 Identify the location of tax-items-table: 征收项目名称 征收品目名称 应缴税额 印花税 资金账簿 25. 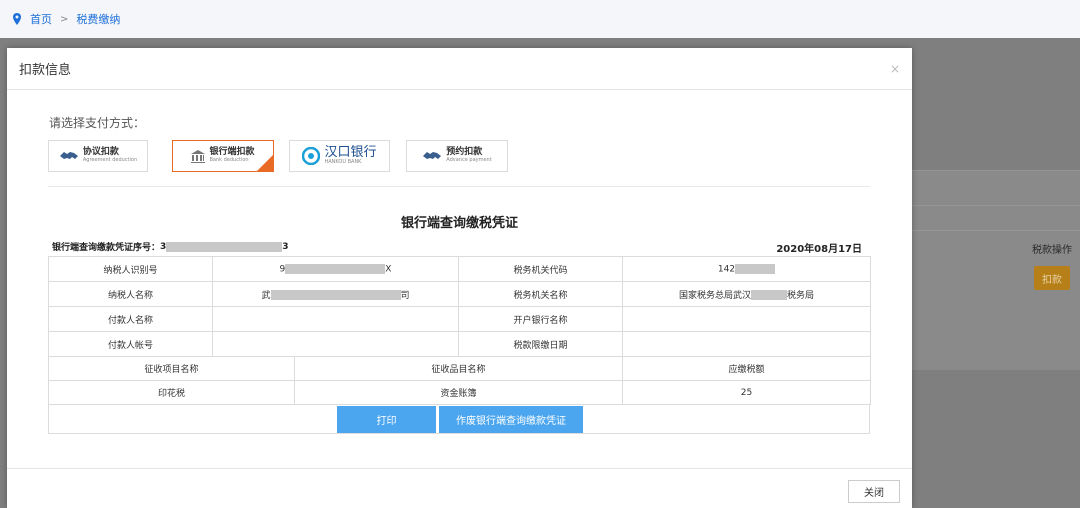
(459, 380).